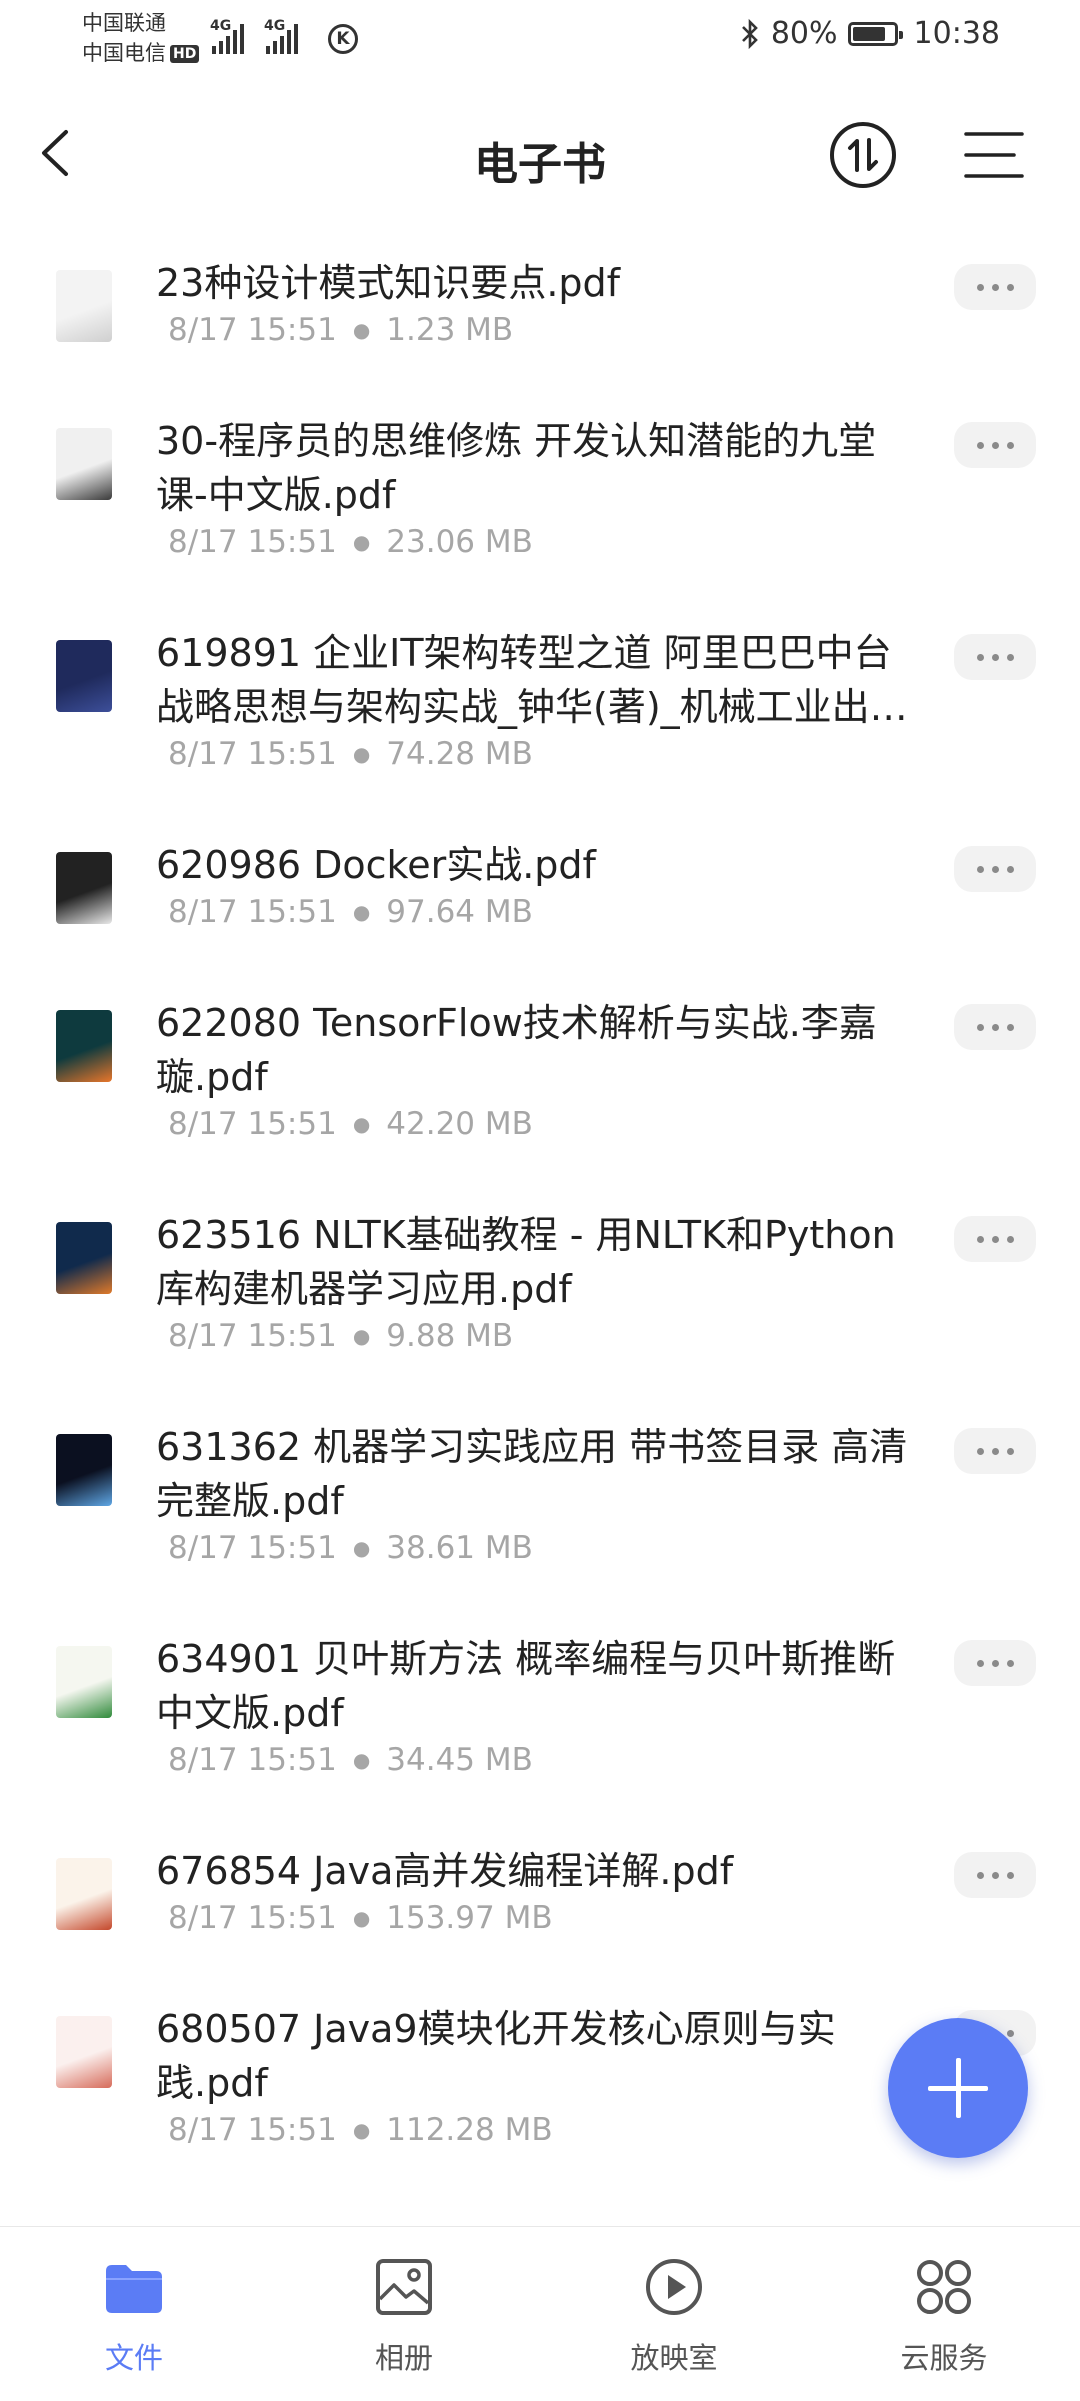  Describe the element at coordinates (540, 37) in the screenshot. I see `status-bar: 中国联通 中国电信 HD 4G 4G K 80% 10:38` at that location.